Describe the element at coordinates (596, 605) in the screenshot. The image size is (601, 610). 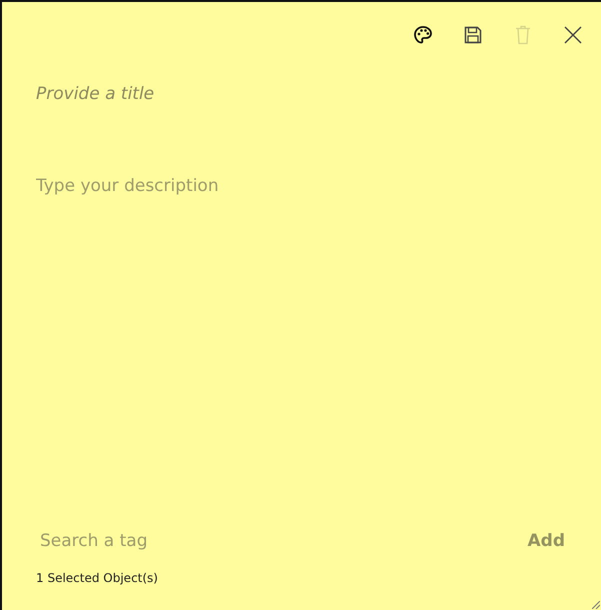
I see `resize-grip-icon` at that location.